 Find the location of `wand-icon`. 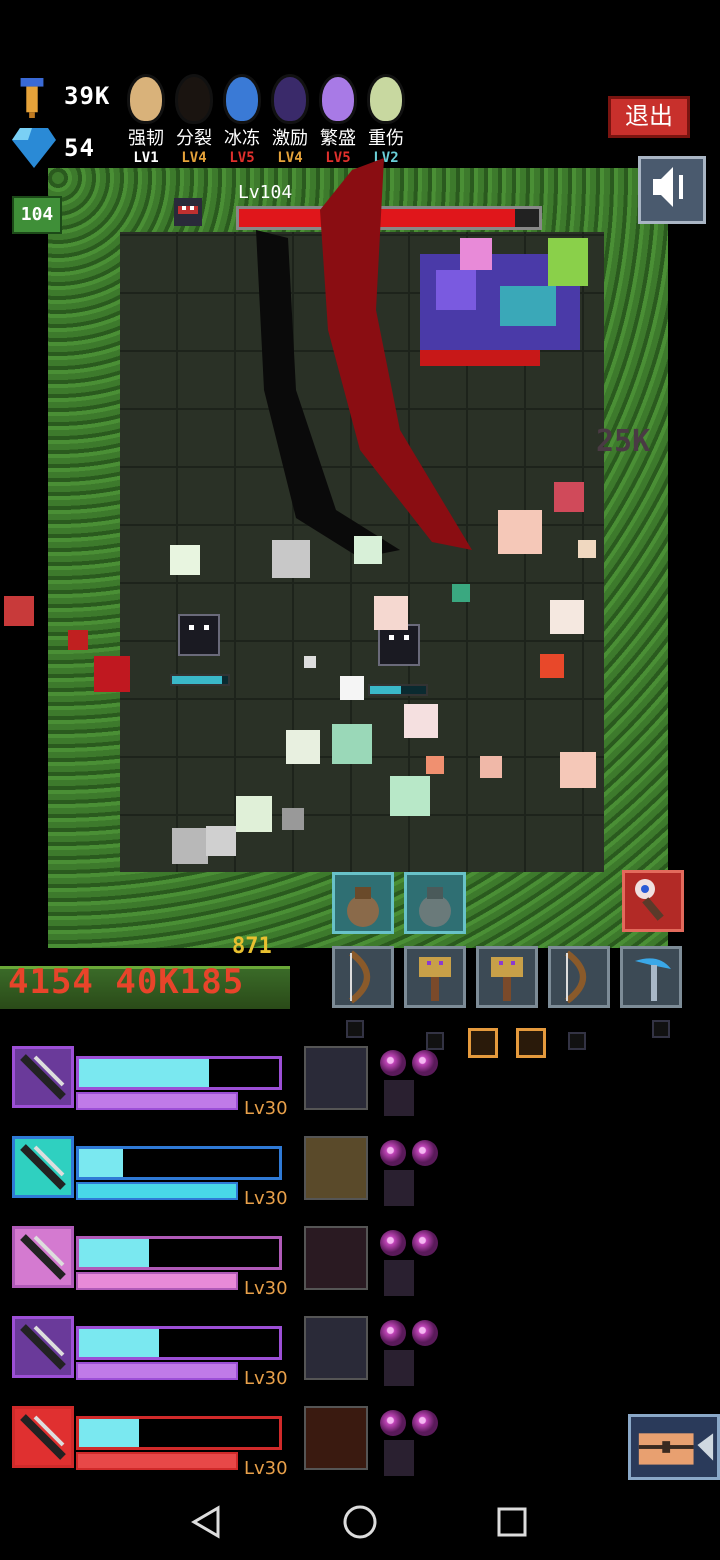

wand-icon is located at coordinates (649, 900).